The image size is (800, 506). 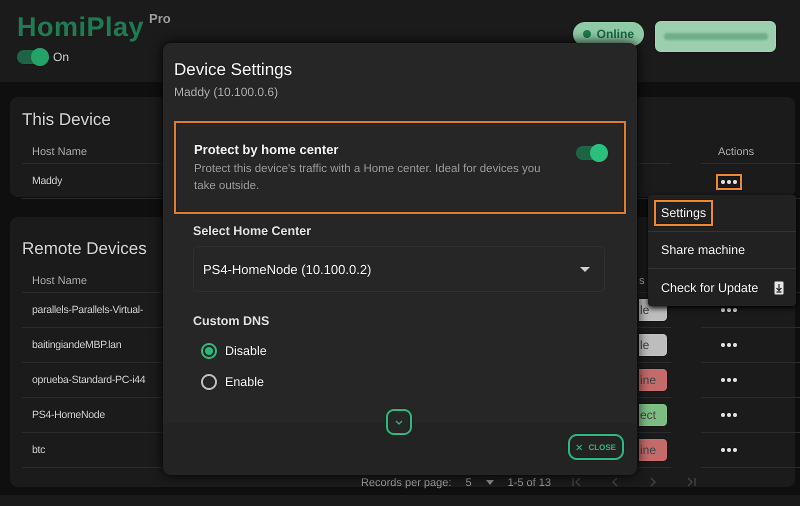 What do you see at coordinates (231, 321) in the screenshot?
I see `field-label: Custom DNS` at bounding box center [231, 321].